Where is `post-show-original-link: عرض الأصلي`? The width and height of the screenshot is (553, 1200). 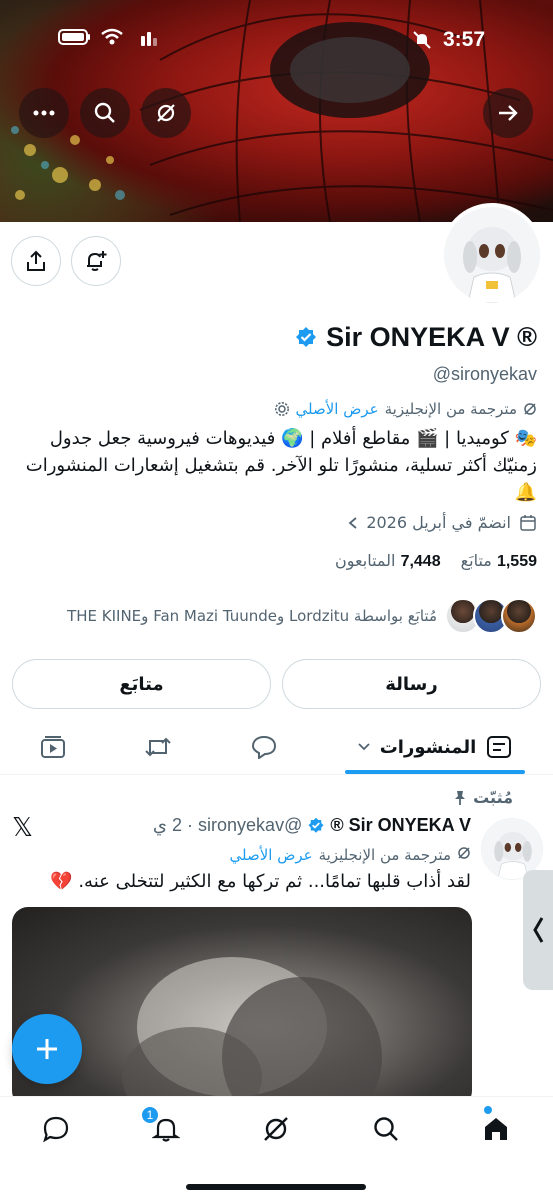
post-show-original-link: عرض الأصلي is located at coordinates (271, 855).